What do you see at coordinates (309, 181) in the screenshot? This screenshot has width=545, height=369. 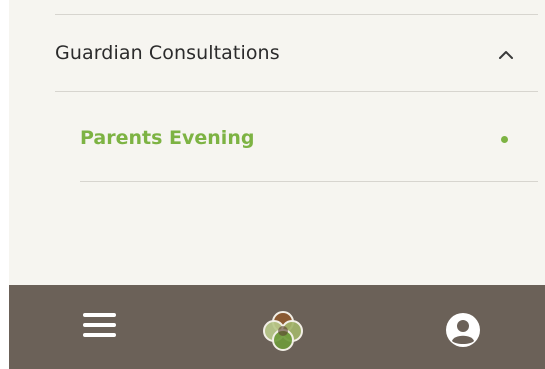 I see `item-divider` at bounding box center [309, 181].